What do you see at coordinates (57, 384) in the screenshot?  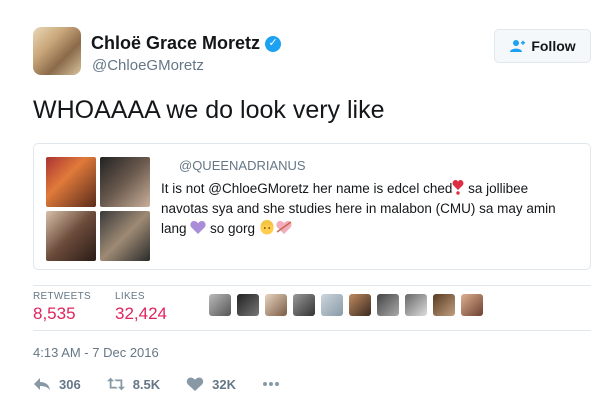 I see `reply-button: 306` at bounding box center [57, 384].